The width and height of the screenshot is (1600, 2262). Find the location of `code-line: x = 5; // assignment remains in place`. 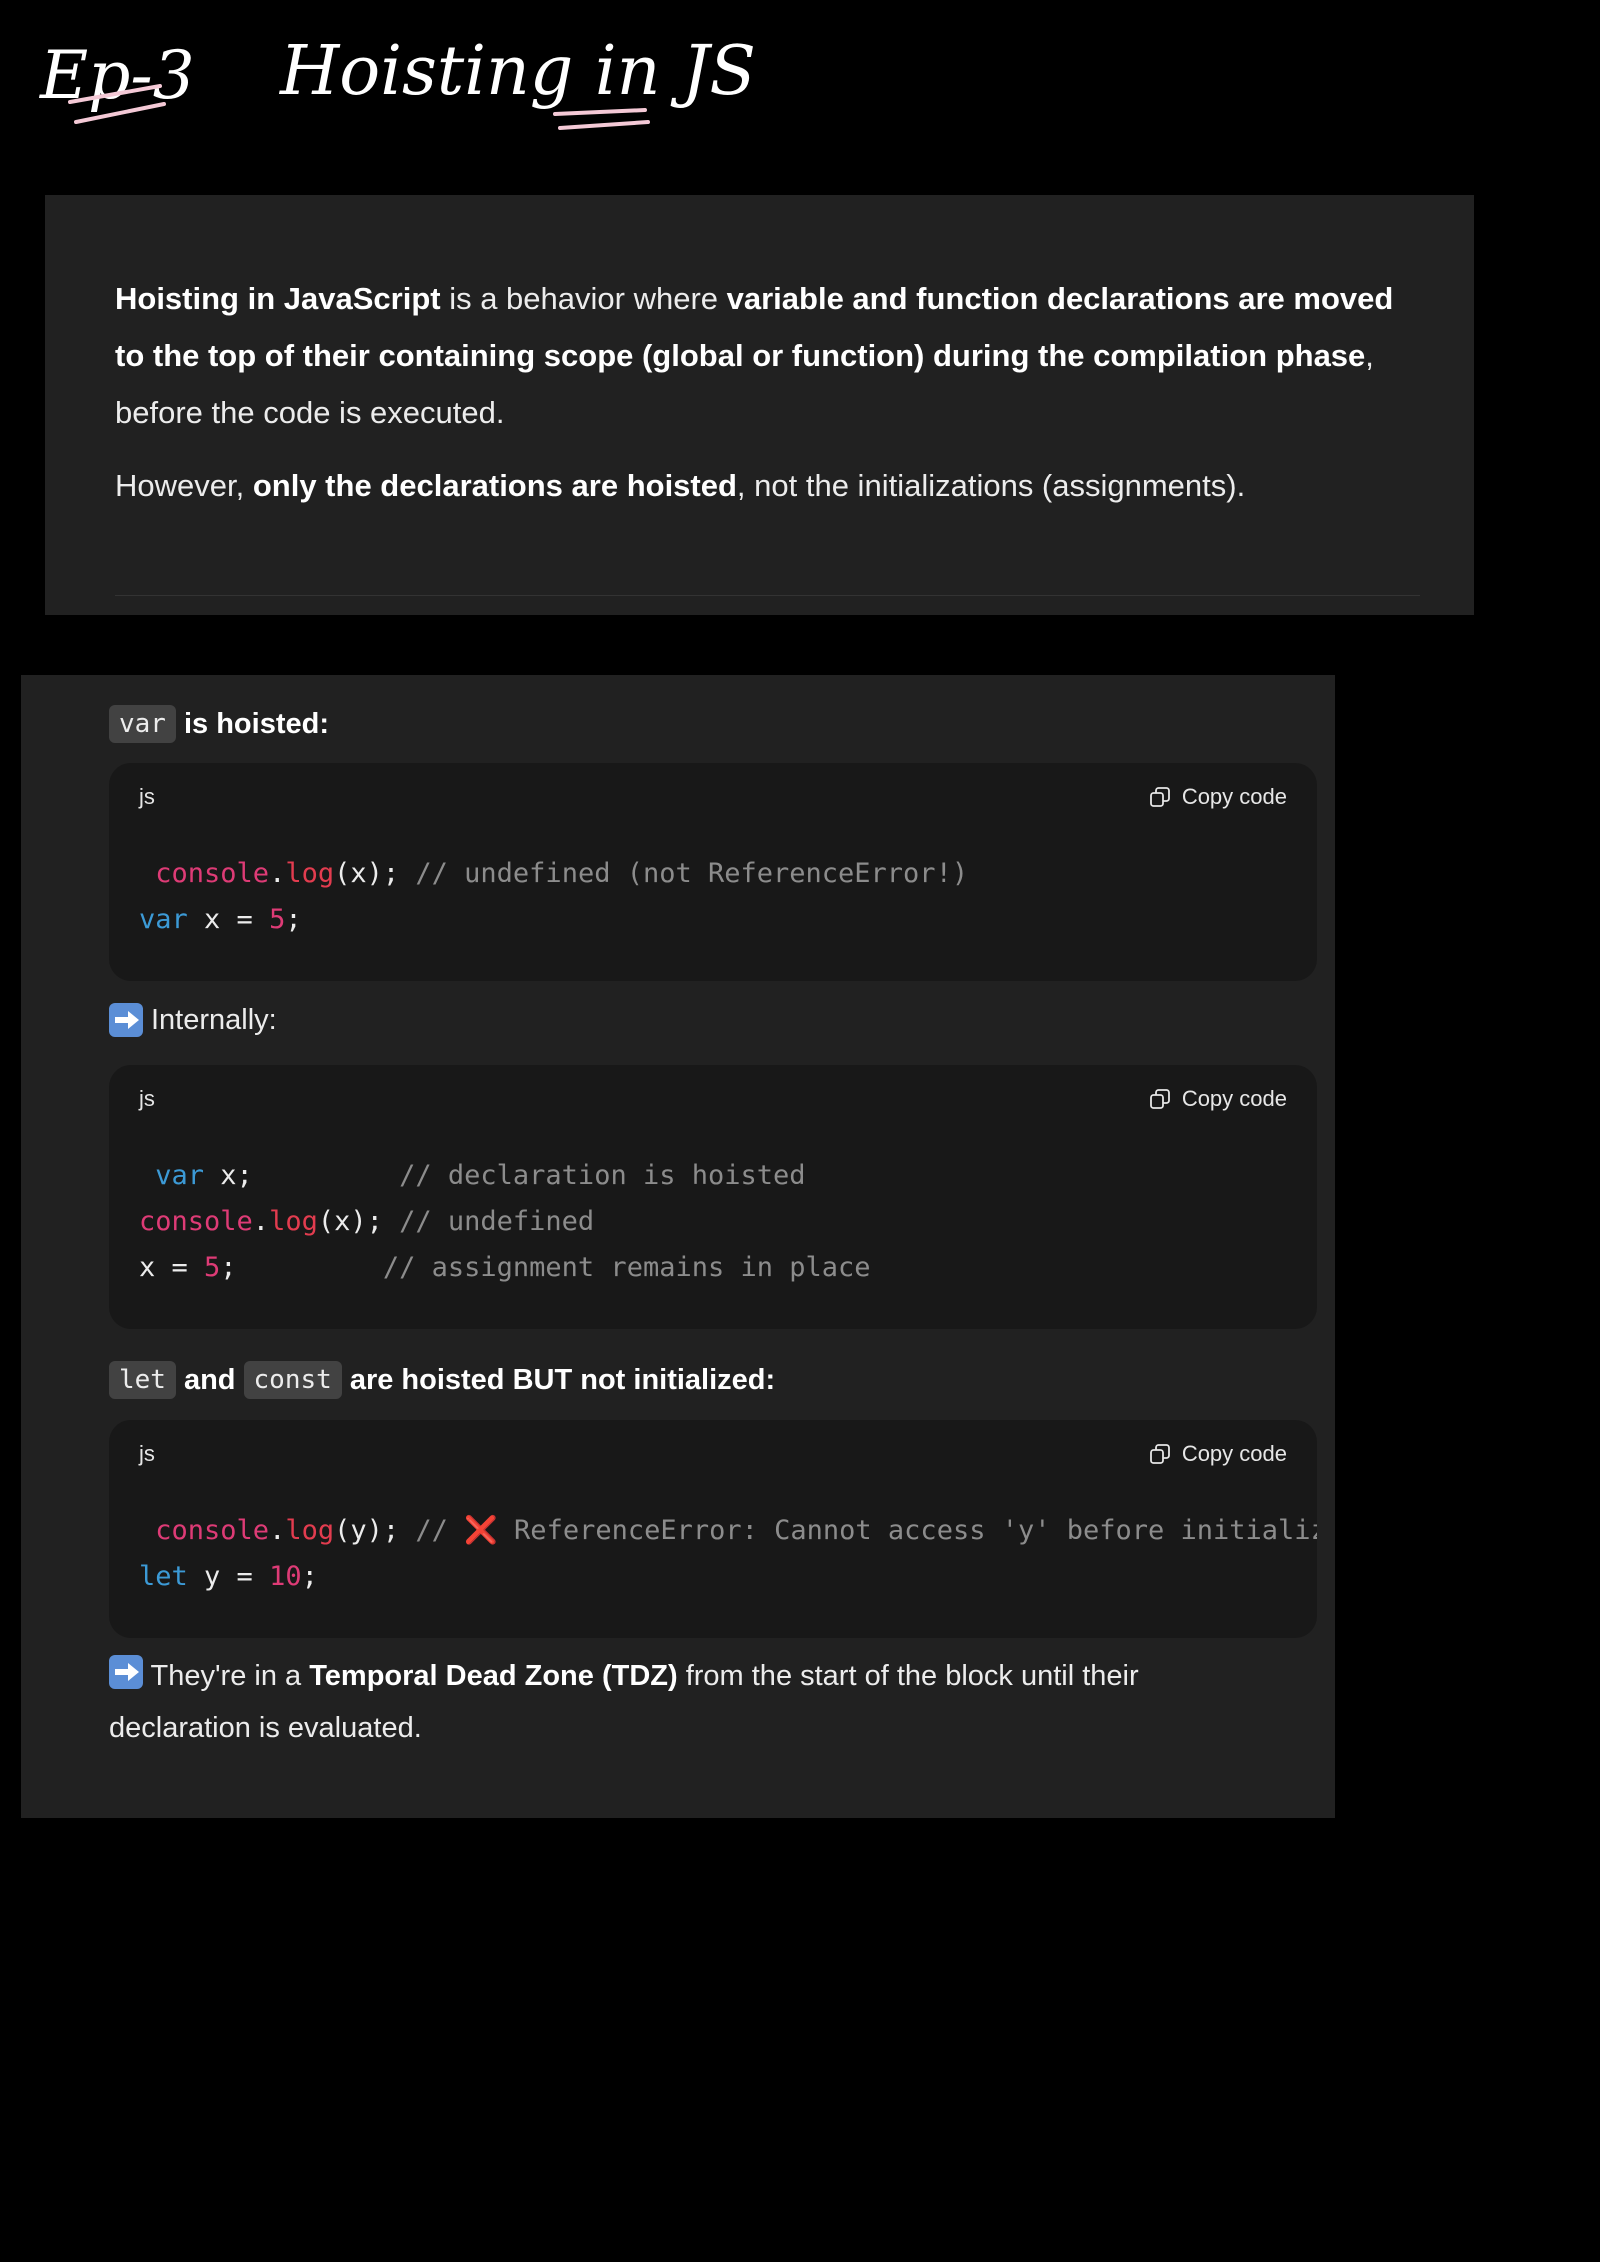

code-line: x = 5; // assignment remains in place is located at coordinates (712, 1268).